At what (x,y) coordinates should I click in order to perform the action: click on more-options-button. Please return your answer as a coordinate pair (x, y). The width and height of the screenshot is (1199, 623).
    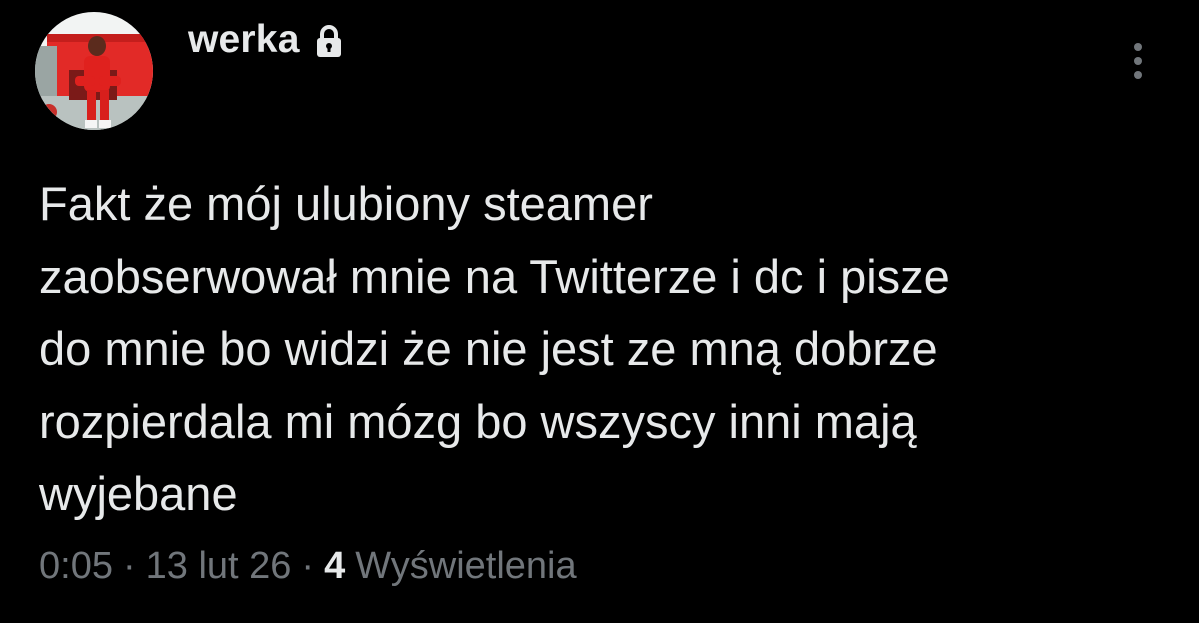
    Looking at the image, I should click on (1138, 61).